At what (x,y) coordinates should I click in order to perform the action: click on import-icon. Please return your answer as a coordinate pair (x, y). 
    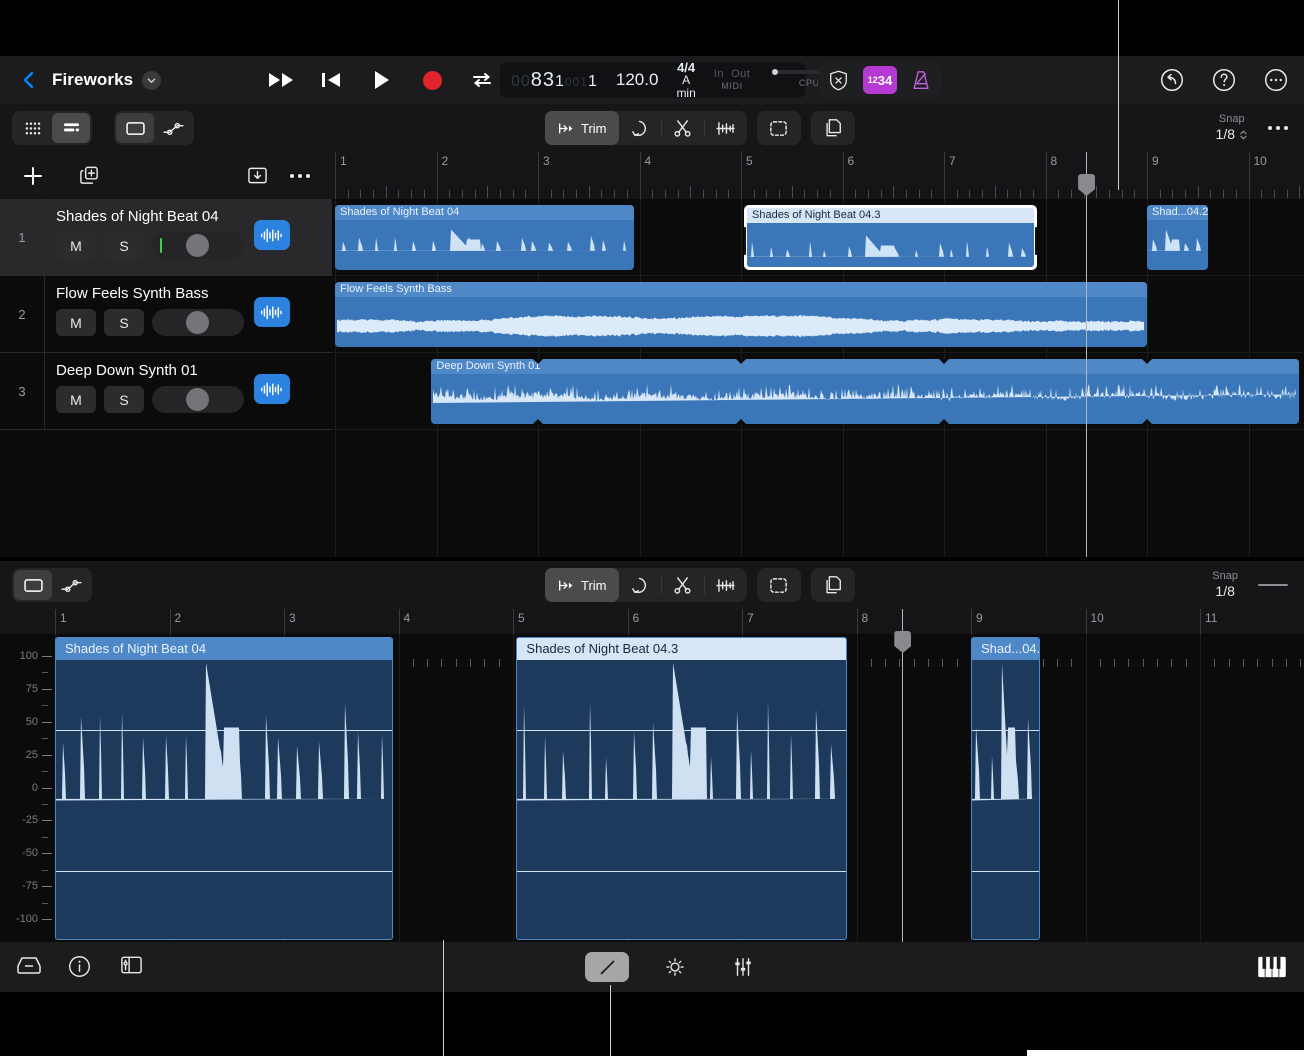
    Looking at the image, I should click on (257, 176).